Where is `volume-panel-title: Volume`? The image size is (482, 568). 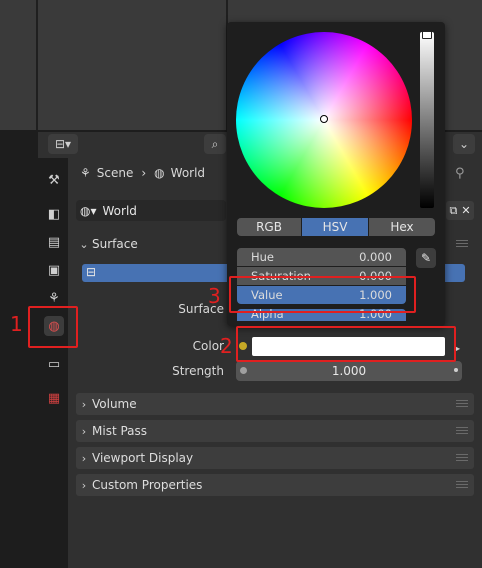 volume-panel-title: Volume is located at coordinates (114, 404).